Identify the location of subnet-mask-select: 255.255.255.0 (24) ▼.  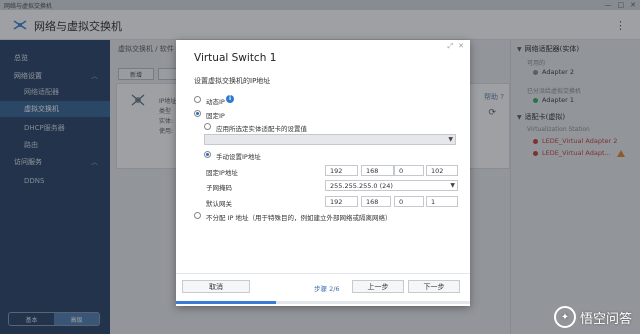
(391, 185).